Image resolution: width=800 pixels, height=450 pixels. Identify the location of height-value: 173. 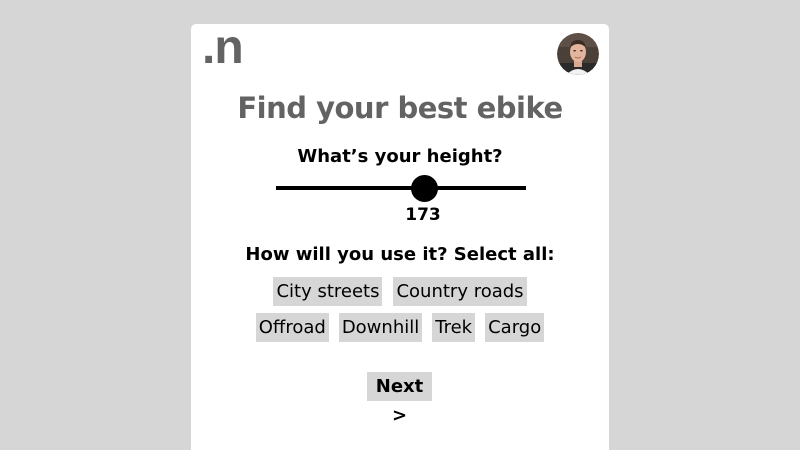
(423, 215).